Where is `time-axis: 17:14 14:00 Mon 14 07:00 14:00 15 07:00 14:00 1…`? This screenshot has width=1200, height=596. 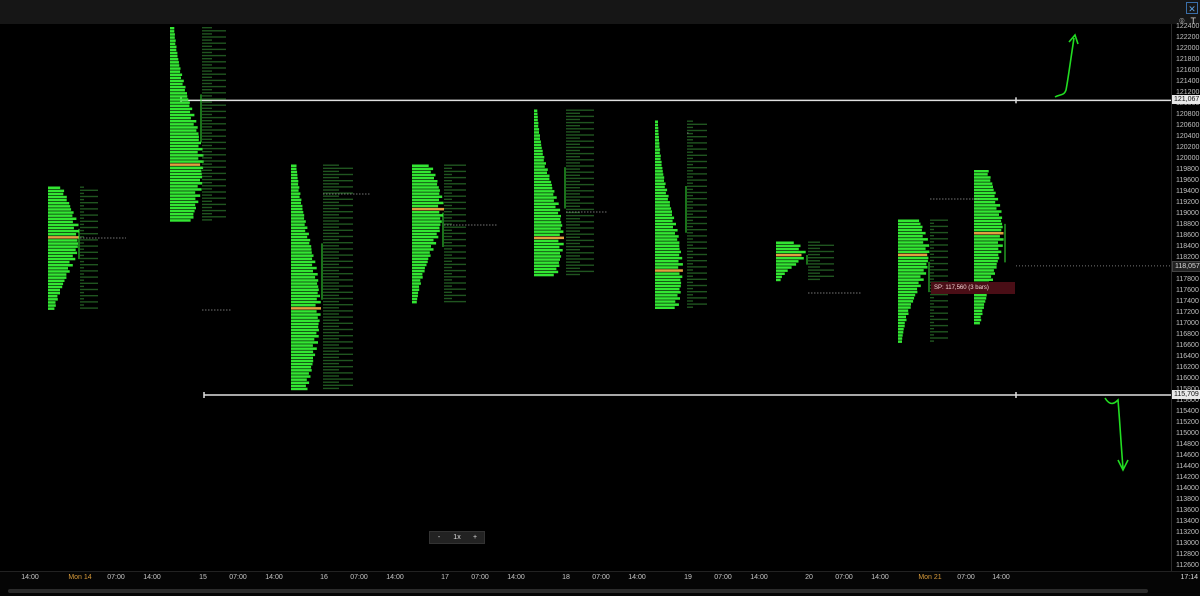
time-axis: 17:14 14:00 Mon 14 07:00 14:00 15 07:00 14:00 1… is located at coordinates (600, 583).